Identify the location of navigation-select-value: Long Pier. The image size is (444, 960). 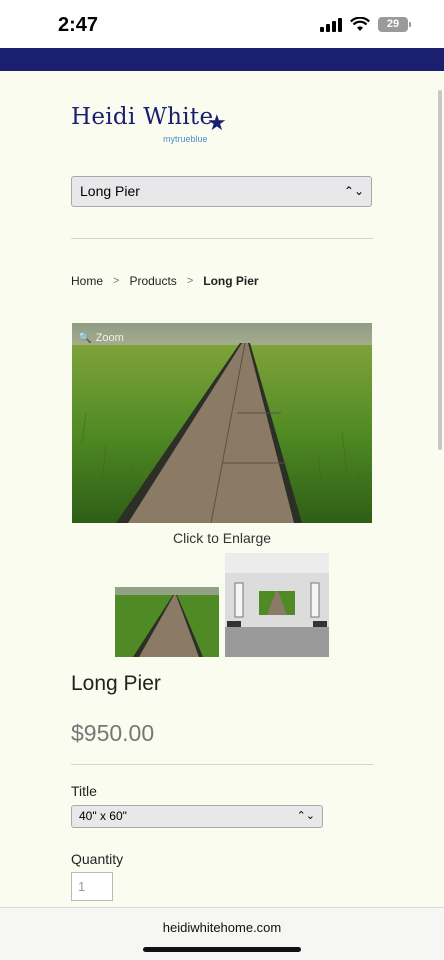
(110, 191).